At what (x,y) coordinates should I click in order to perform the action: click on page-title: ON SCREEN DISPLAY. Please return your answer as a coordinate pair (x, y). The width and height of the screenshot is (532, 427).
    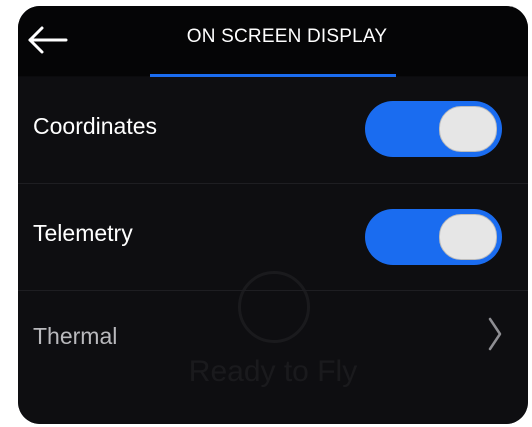
    Looking at the image, I should click on (287, 36).